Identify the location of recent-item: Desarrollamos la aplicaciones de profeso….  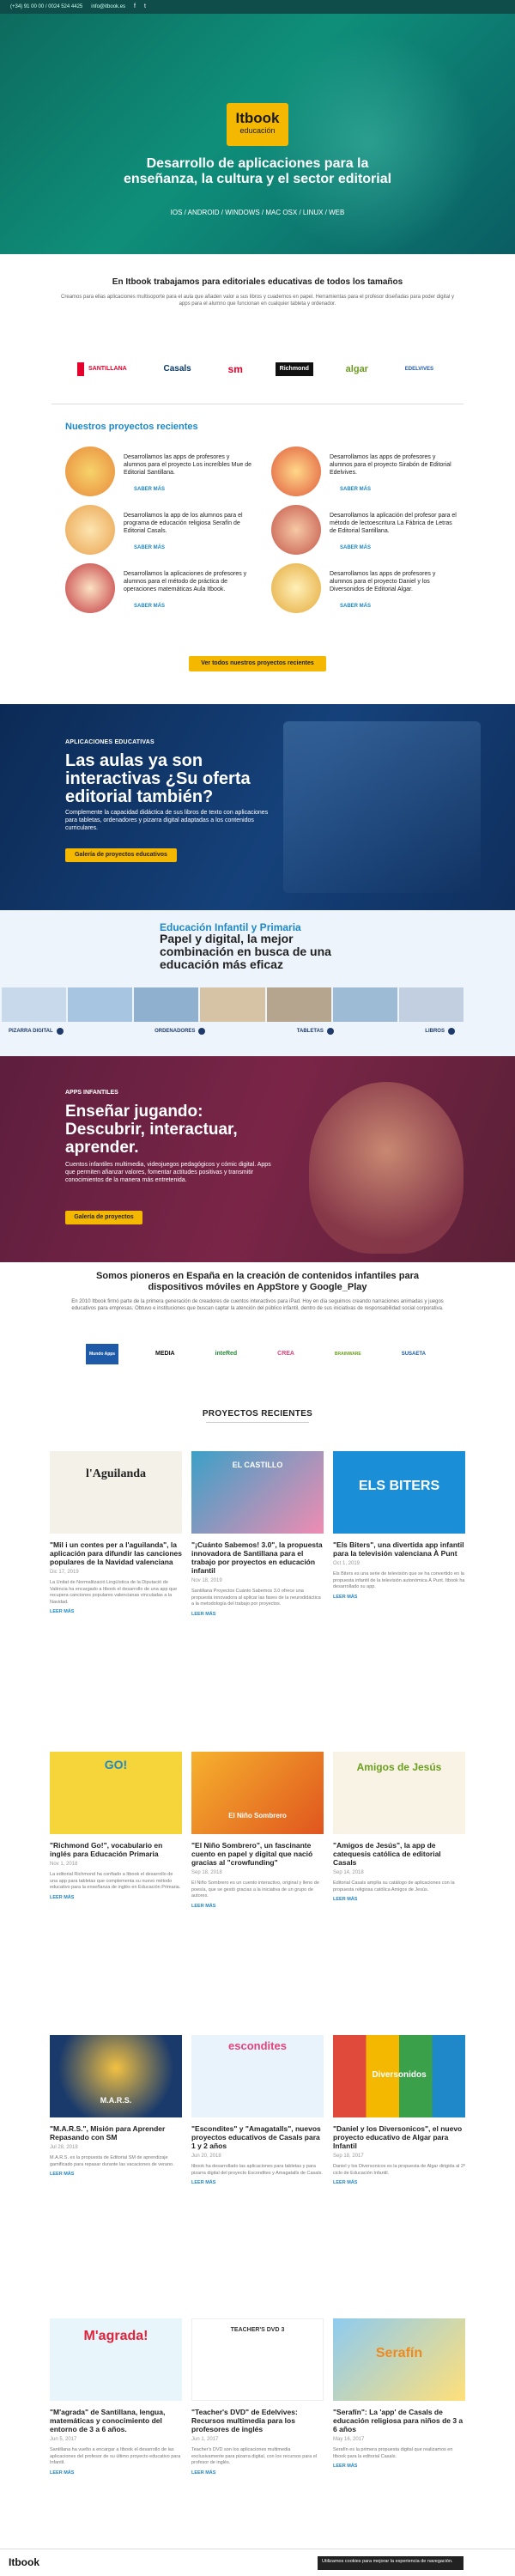
(168, 590).